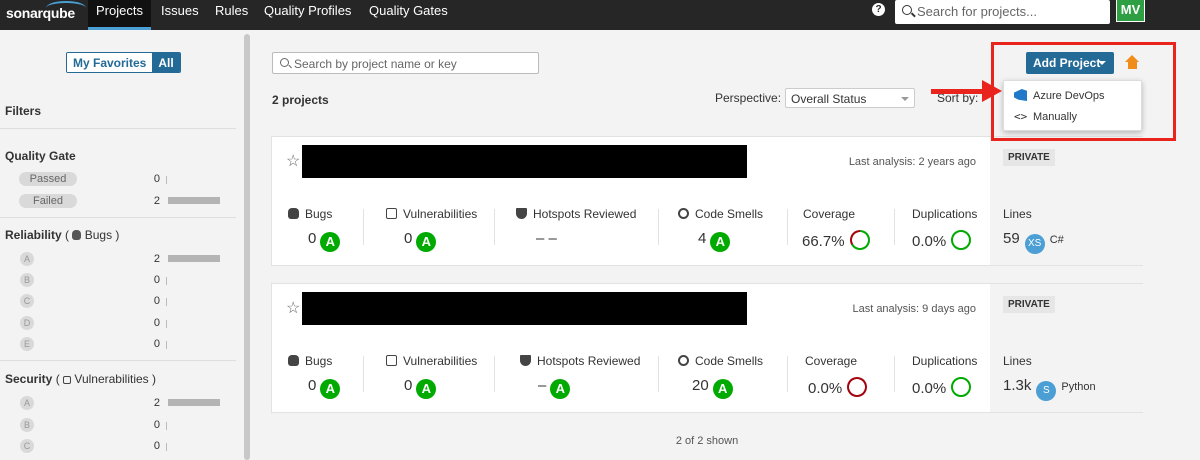 The width and height of the screenshot is (1200, 460). What do you see at coordinates (231, 15) in the screenshot?
I see `nav-rules: Rules` at bounding box center [231, 15].